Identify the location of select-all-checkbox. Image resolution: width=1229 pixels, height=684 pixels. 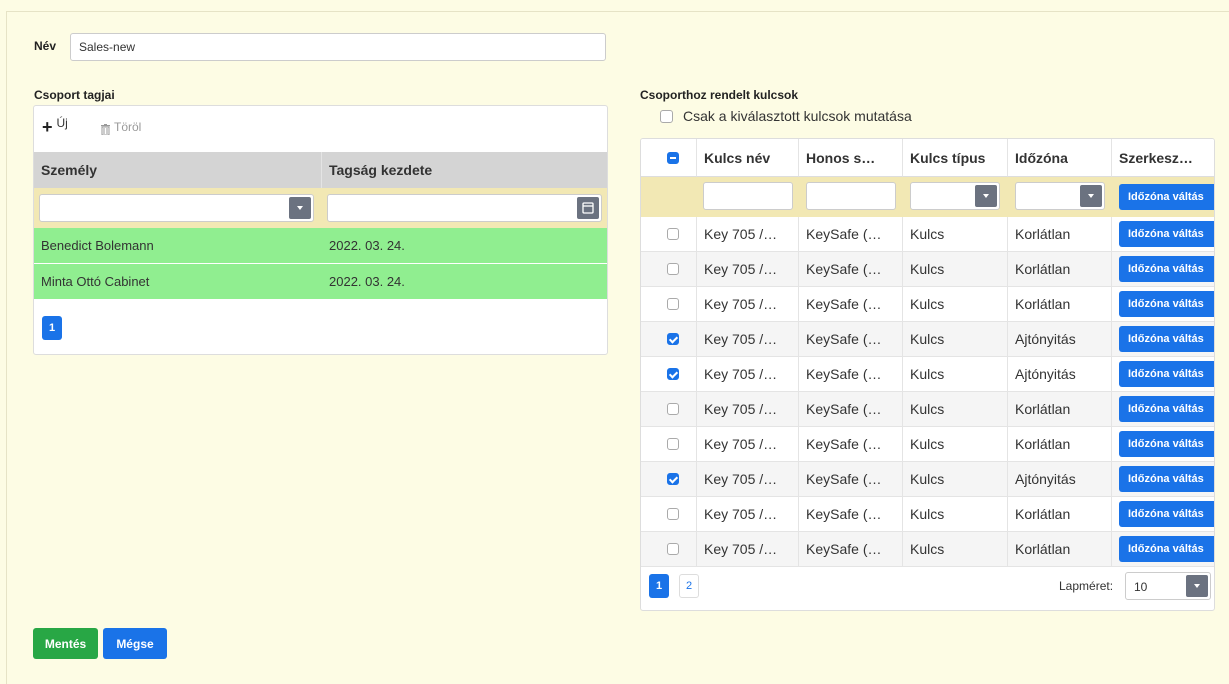
(672, 157).